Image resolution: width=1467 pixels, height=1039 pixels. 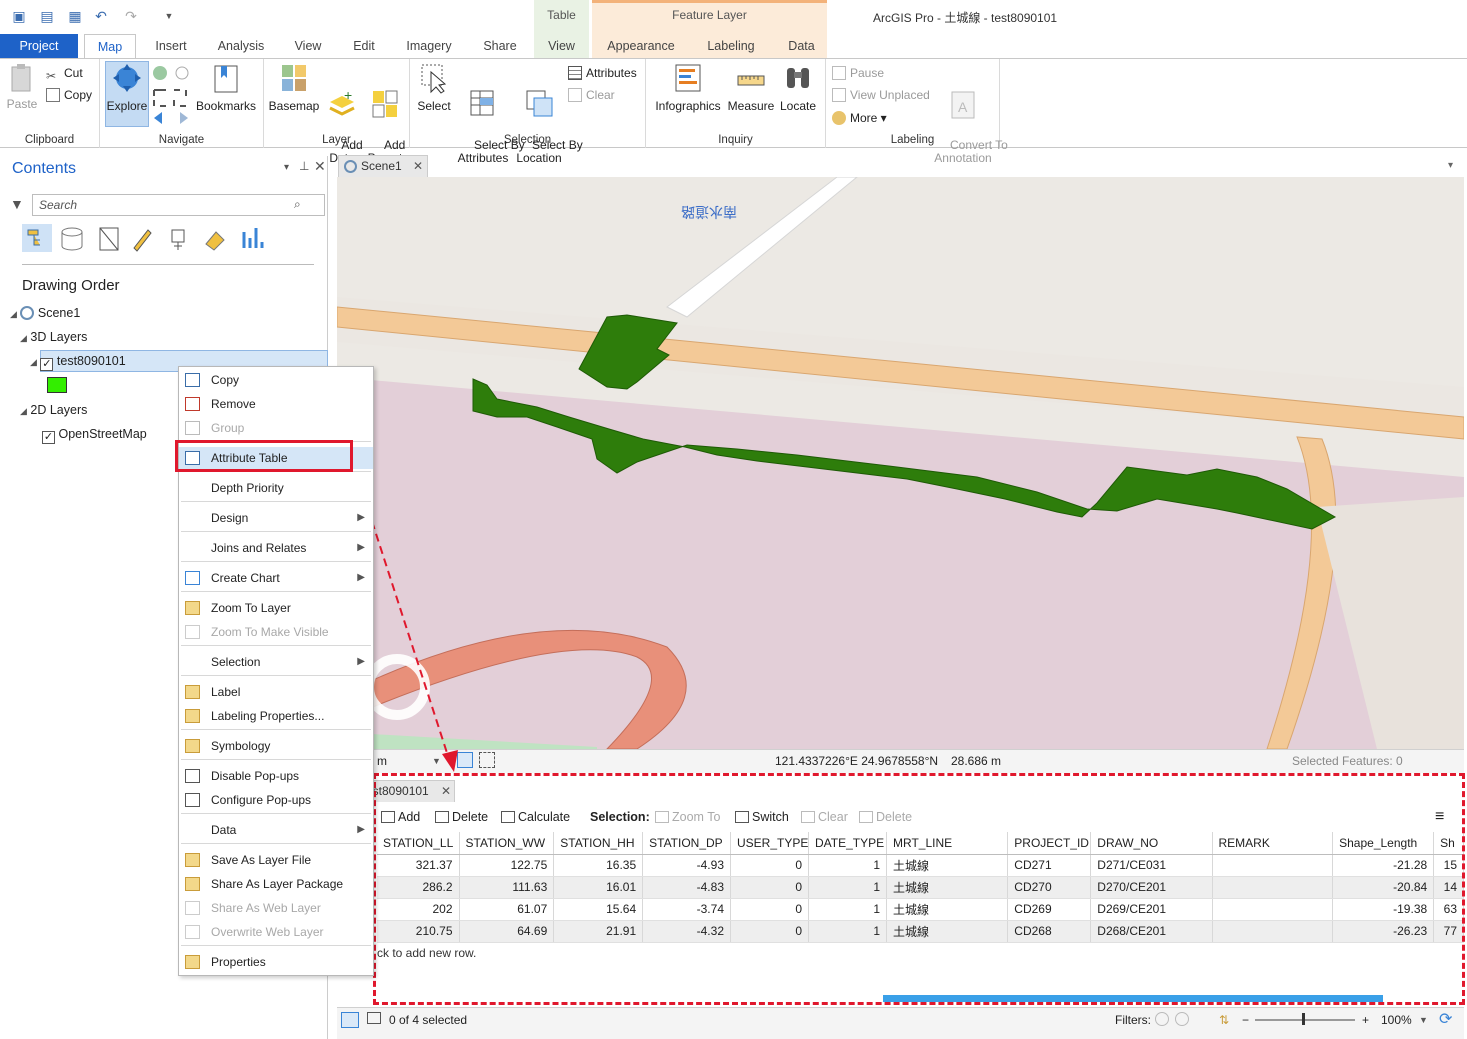 I want to click on menu-item-zoom-to-make-visible: Zoom To Make Visible, so click(x=276, y=632).